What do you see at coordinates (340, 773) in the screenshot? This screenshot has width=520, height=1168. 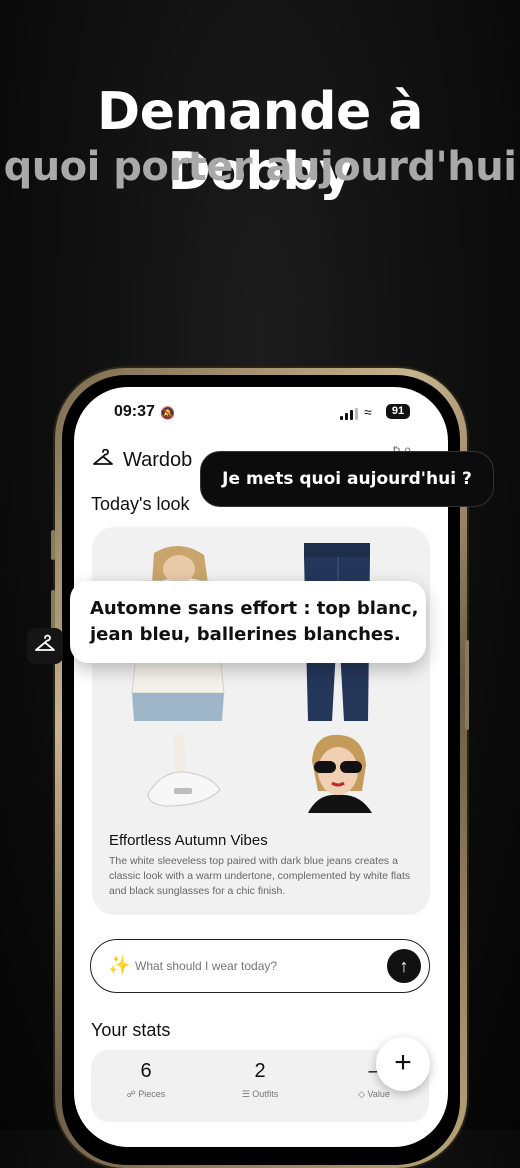 I see `sunglasses-model-image` at bounding box center [340, 773].